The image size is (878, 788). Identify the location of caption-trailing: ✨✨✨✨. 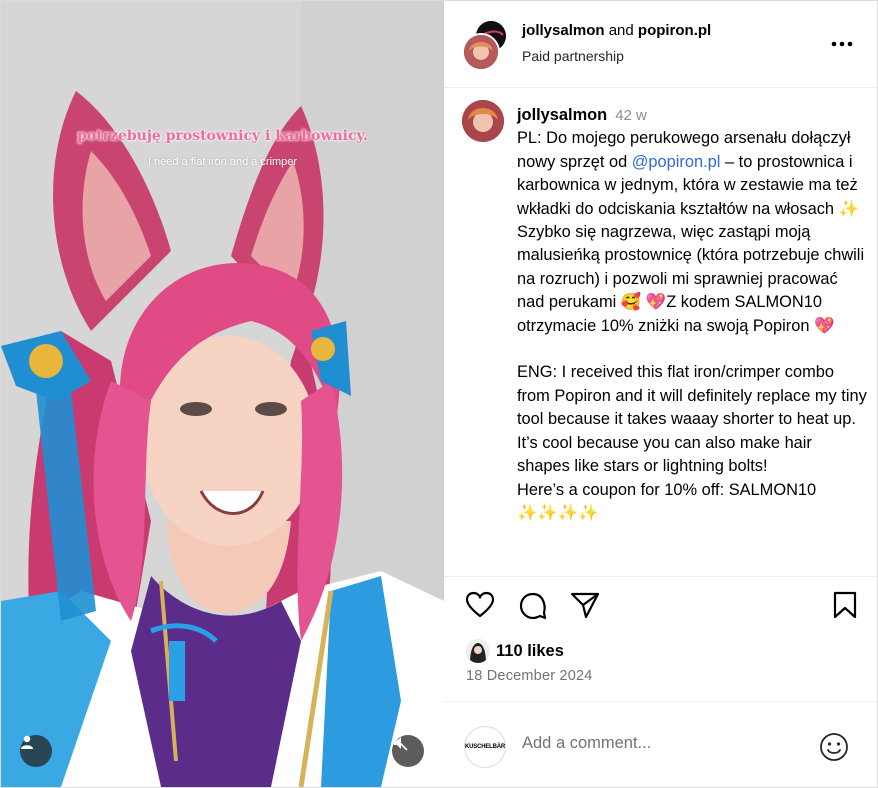
(558, 512).